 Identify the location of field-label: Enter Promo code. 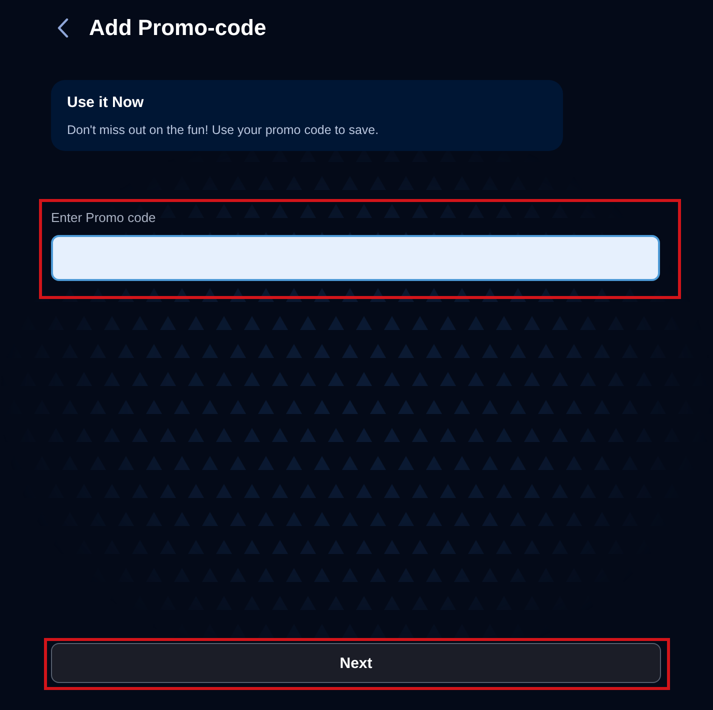
(103, 218).